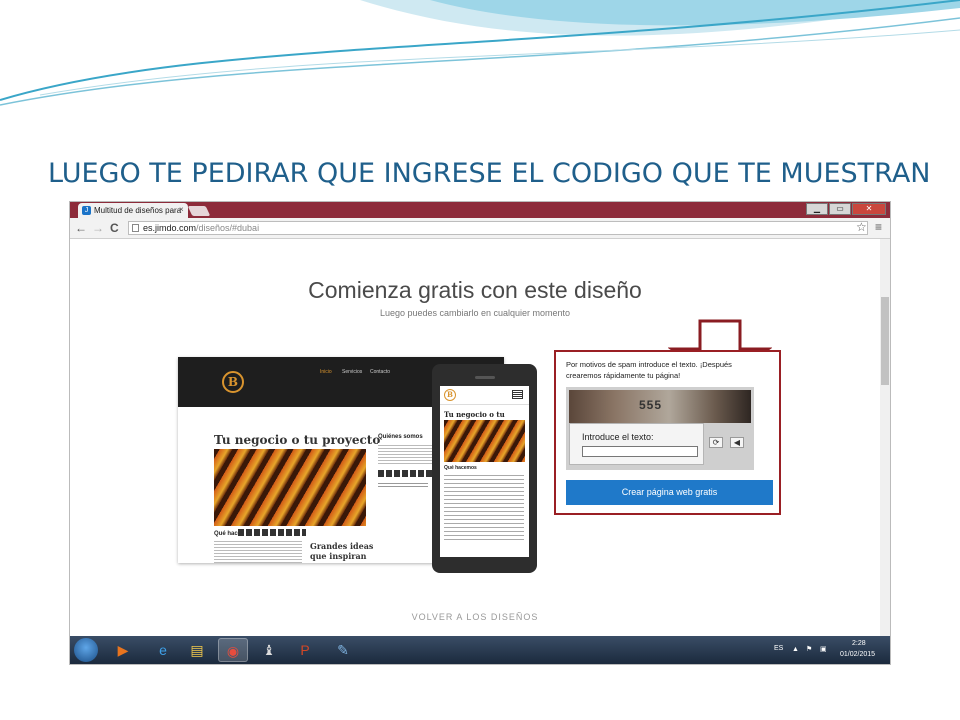 The width and height of the screenshot is (960, 720). I want to click on captcha-image: 555, so click(660, 406).